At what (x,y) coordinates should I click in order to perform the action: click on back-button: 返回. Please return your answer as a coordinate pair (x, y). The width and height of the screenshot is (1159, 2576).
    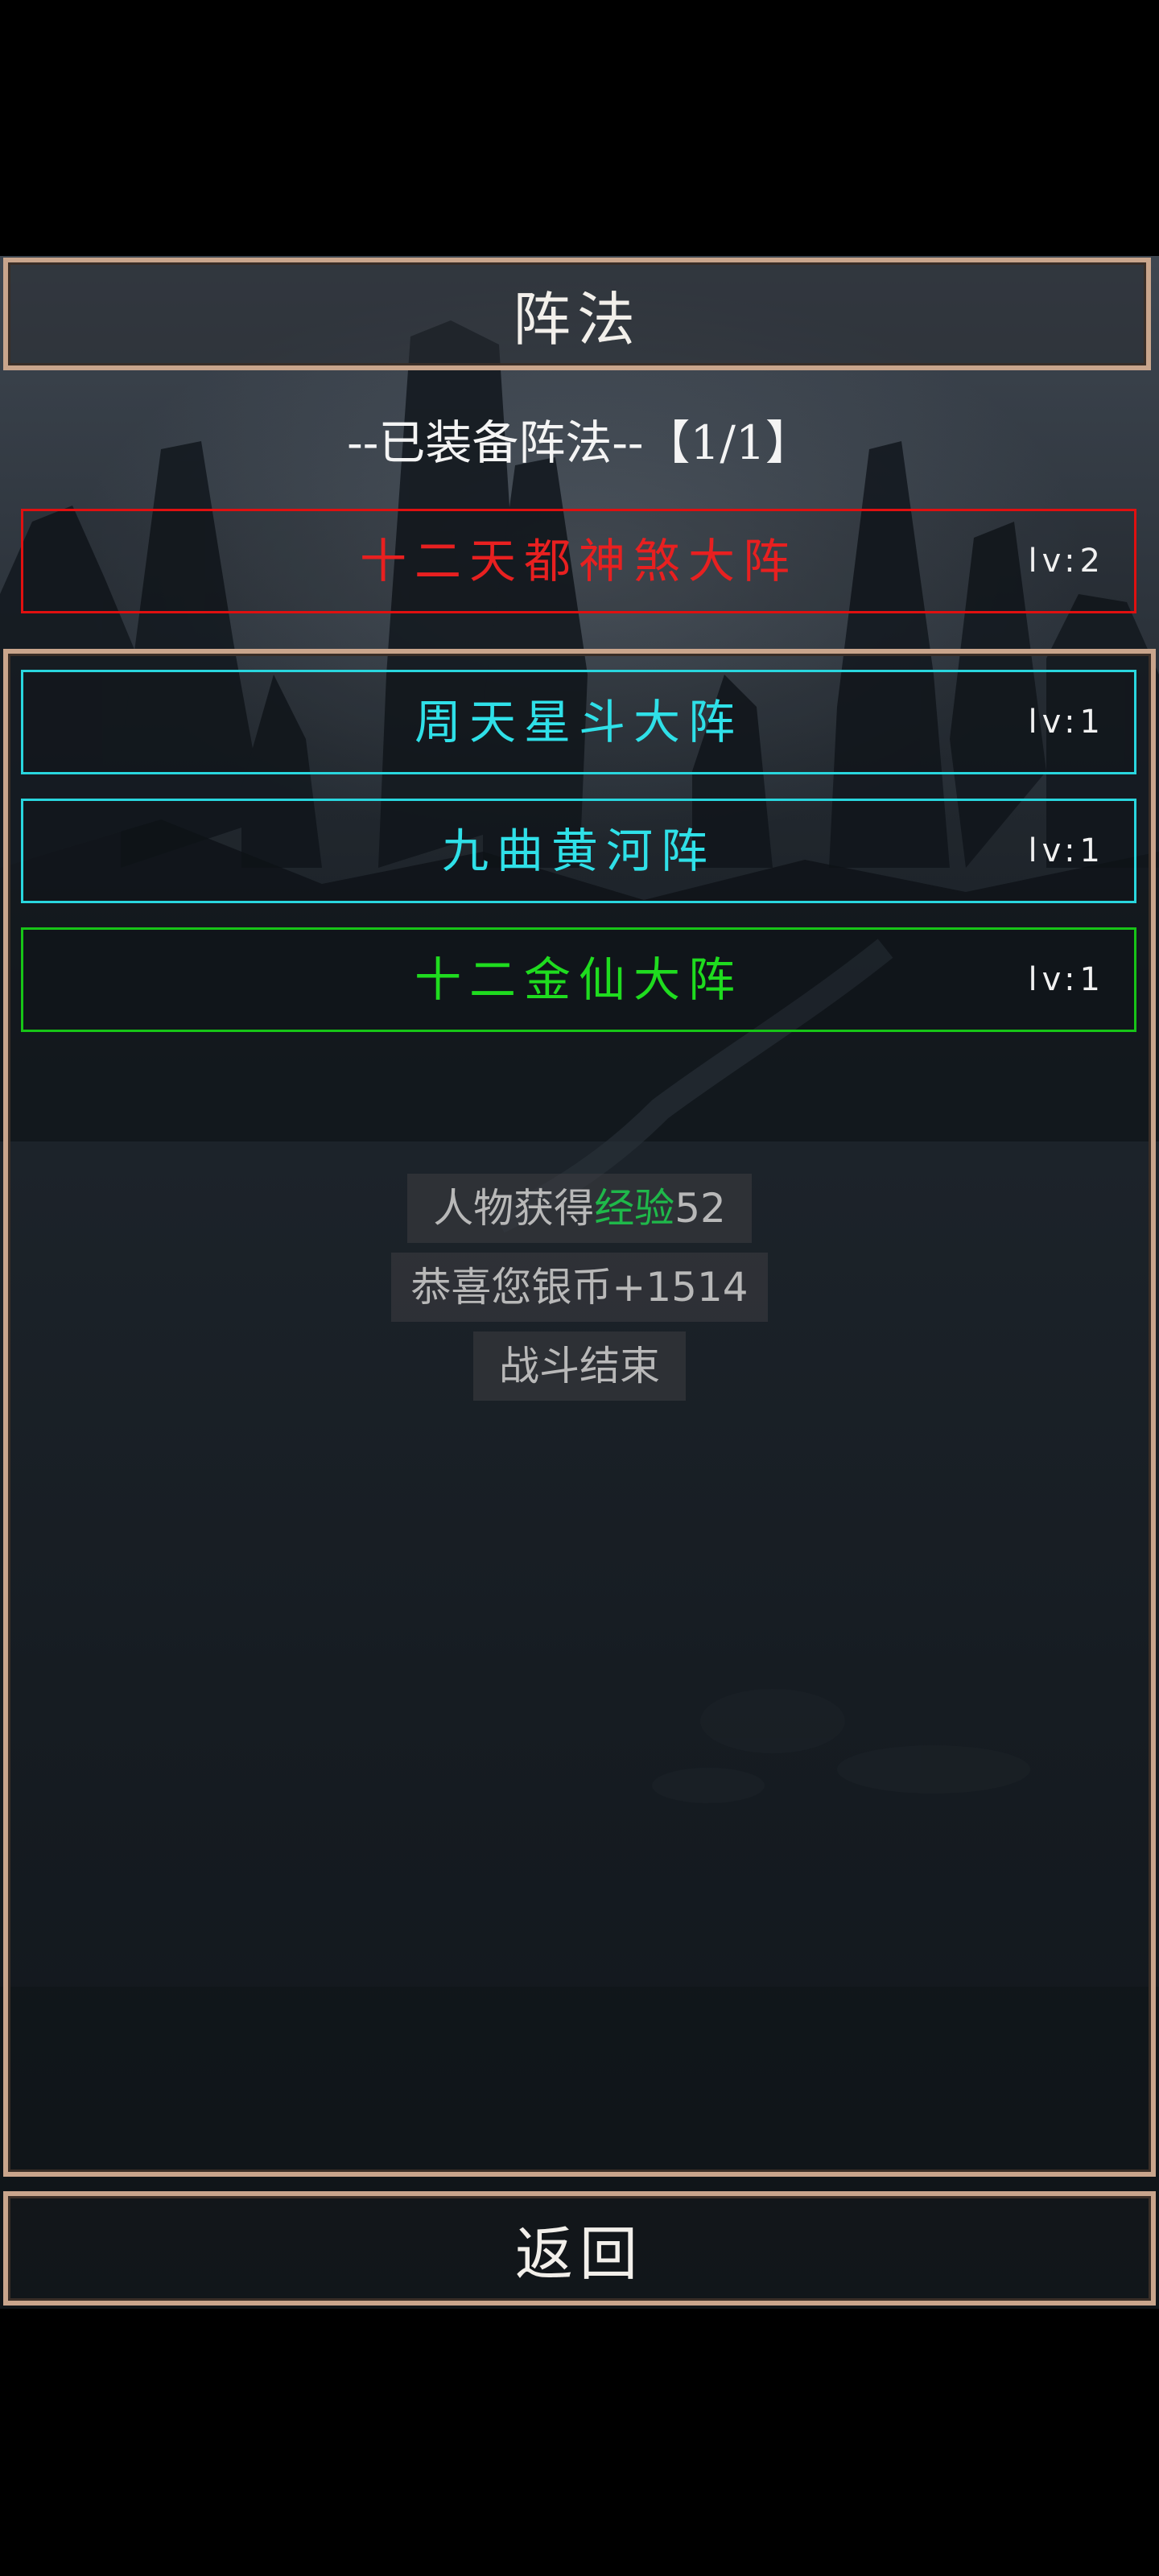
    Looking at the image, I should click on (579, 2248).